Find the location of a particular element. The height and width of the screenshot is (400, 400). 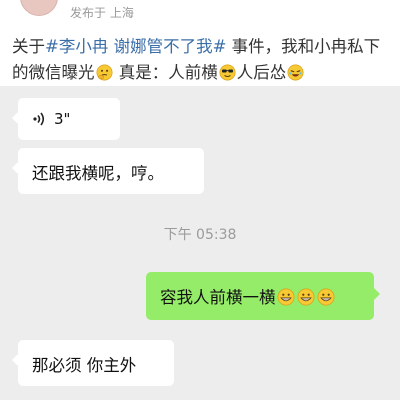

message-text: 那必须 你主外 is located at coordinates (84, 365).